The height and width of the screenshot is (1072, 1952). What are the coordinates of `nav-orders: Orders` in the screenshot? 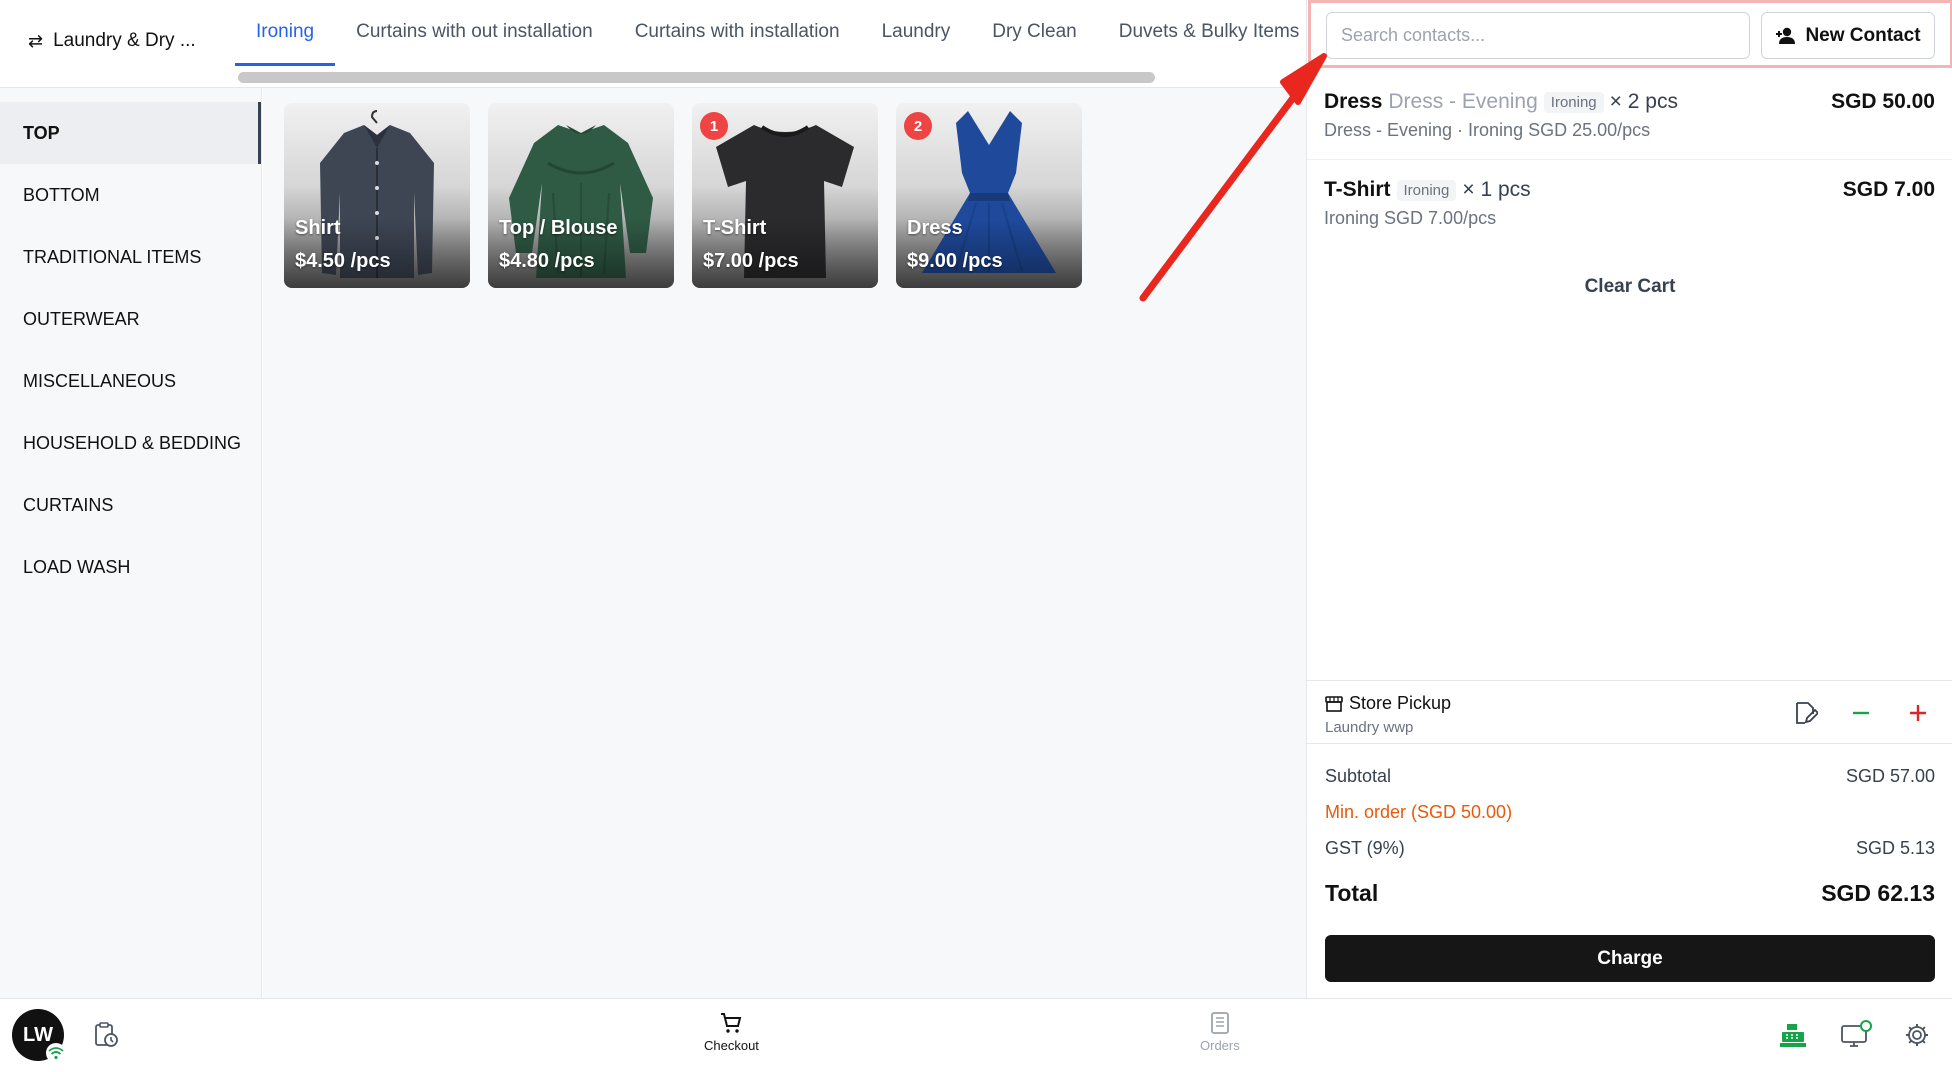 It's located at (1220, 1032).